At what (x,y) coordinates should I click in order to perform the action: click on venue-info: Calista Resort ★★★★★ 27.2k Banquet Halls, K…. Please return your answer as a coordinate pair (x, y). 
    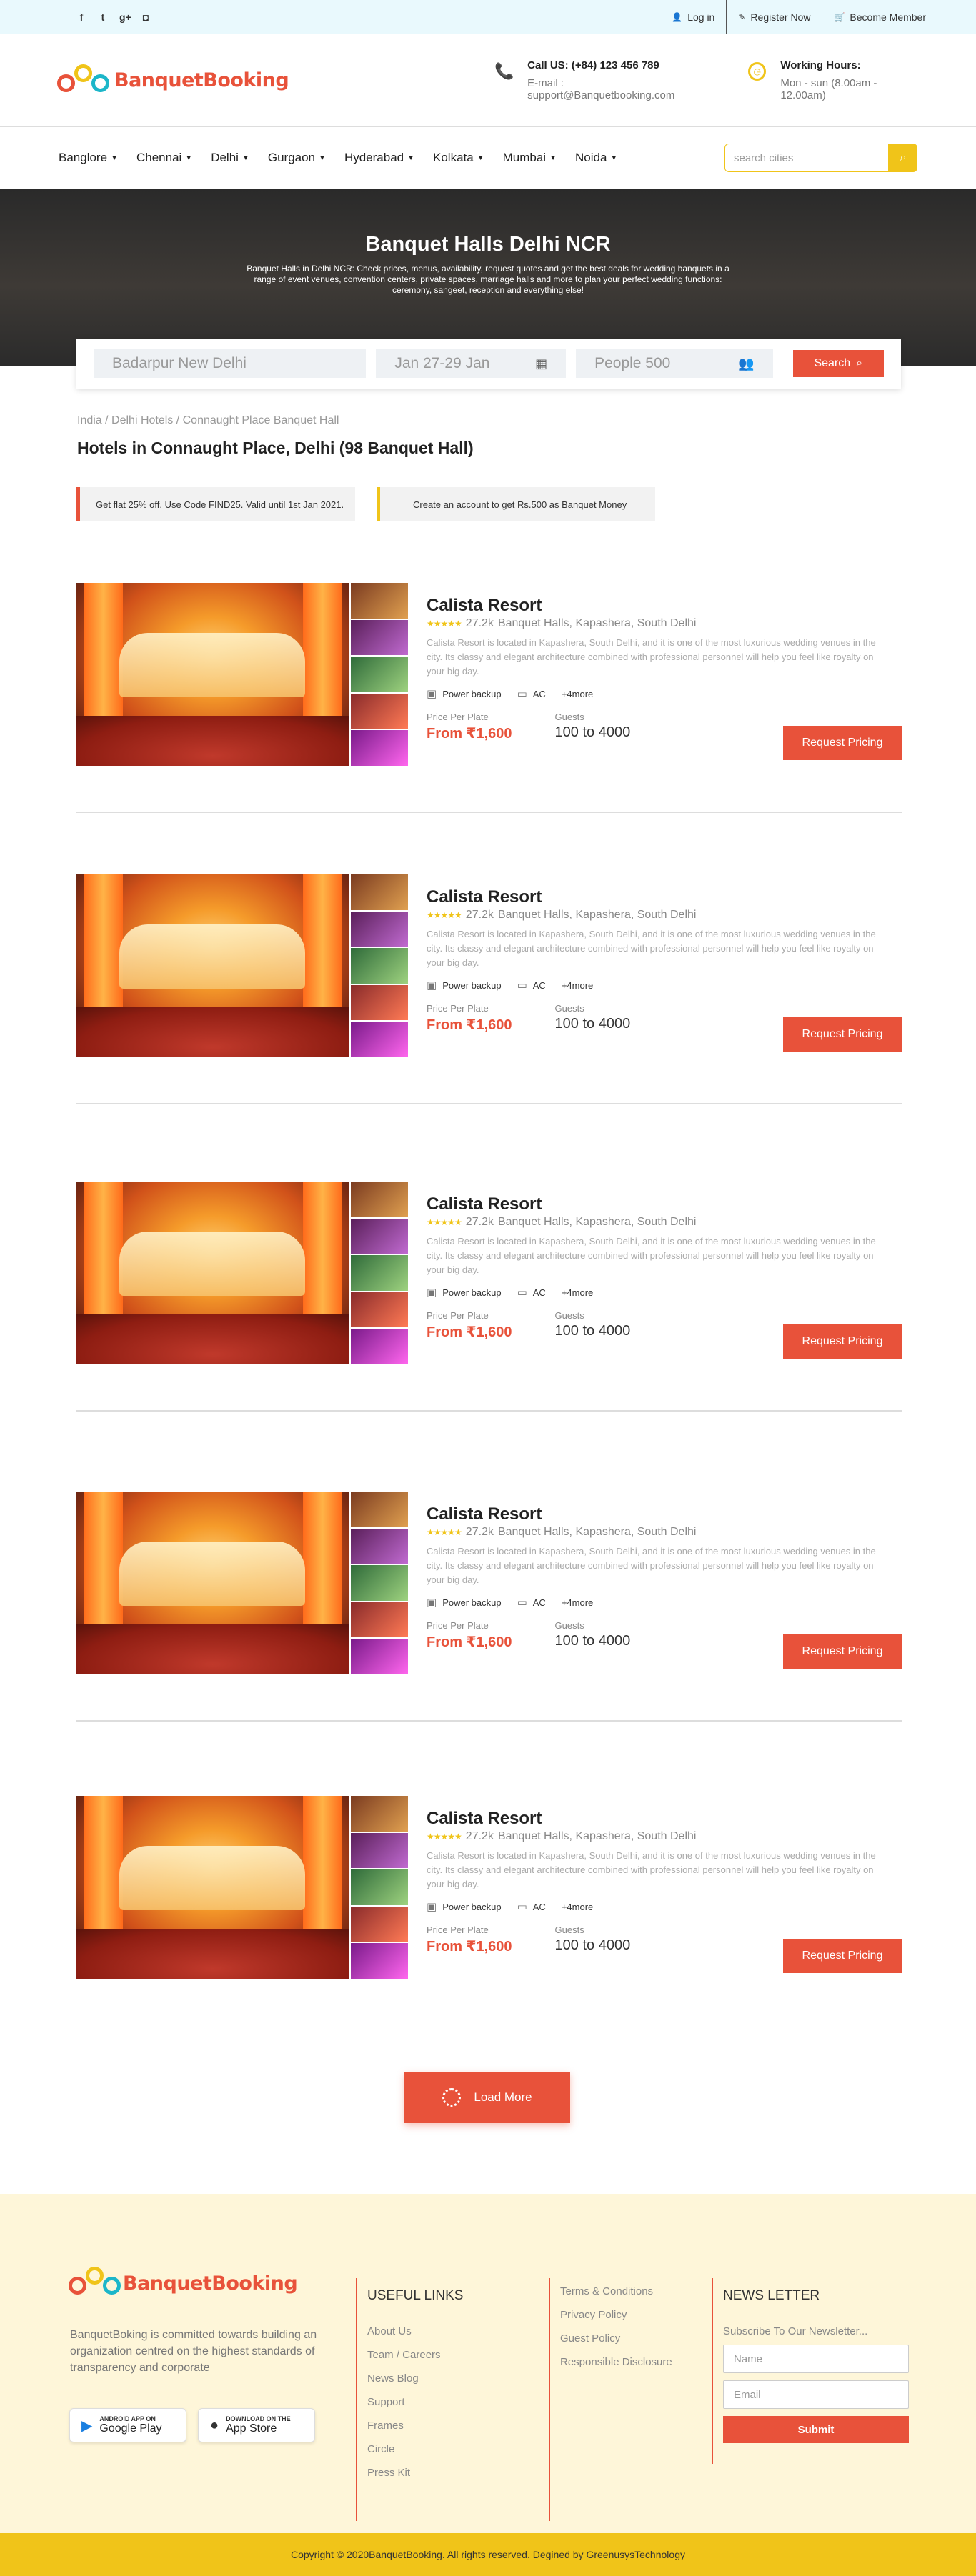
    Looking at the image, I should click on (664, 1577).